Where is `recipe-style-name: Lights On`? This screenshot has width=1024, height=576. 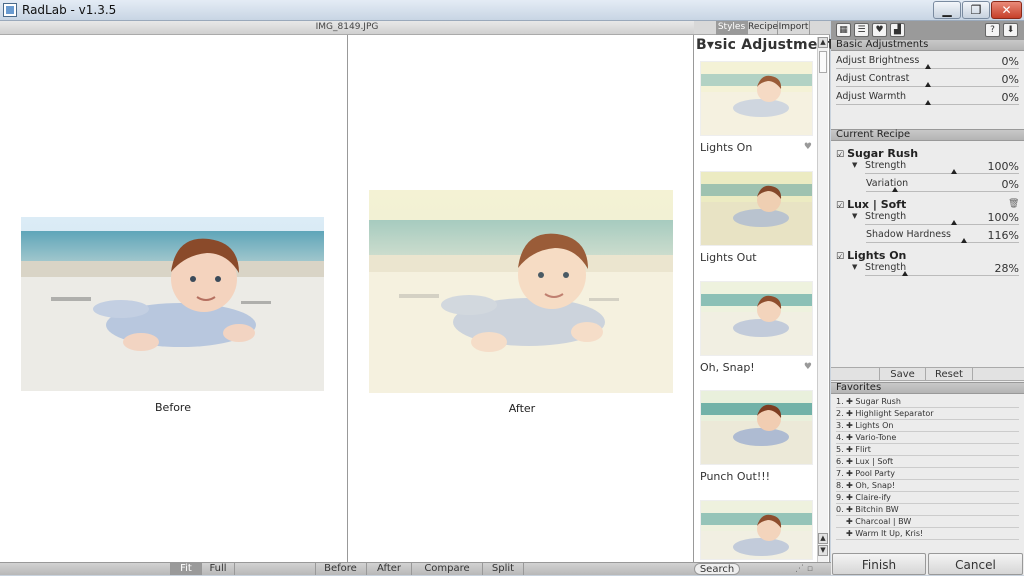 recipe-style-name: Lights On is located at coordinates (877, 255).